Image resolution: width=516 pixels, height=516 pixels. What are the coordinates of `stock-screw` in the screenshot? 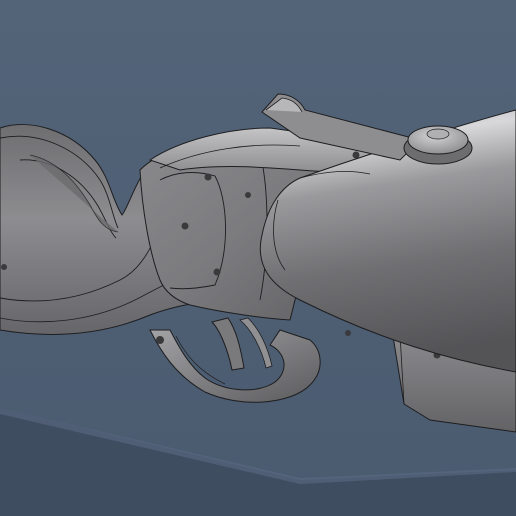 It's located at (4, 267).